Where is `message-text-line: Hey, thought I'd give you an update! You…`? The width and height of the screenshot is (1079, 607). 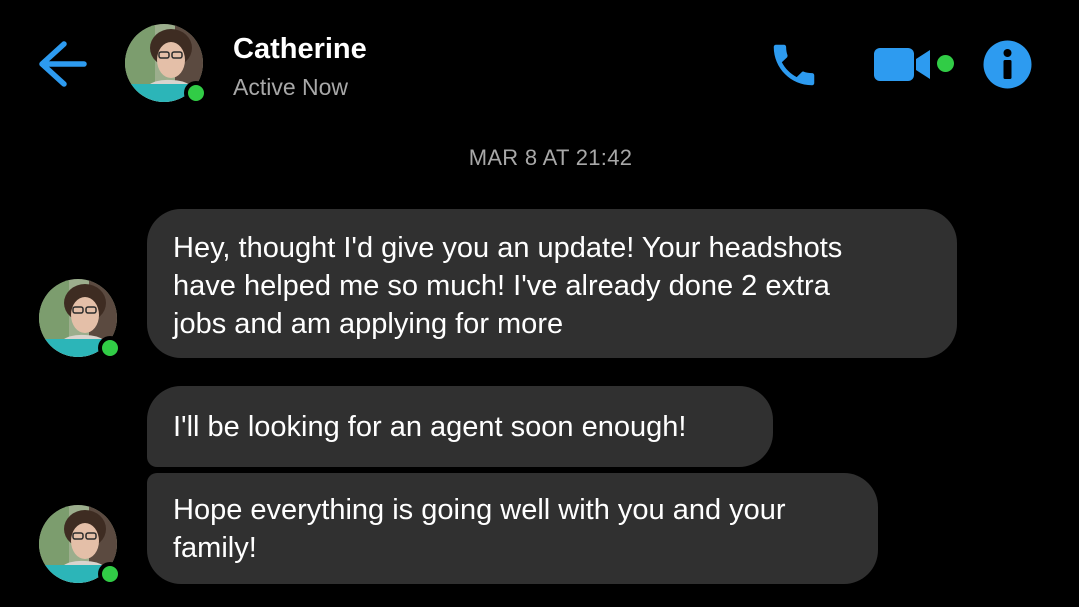 message-text-line: Hey, thought I'd give you an update! You… is located at coordinates (508, 248).